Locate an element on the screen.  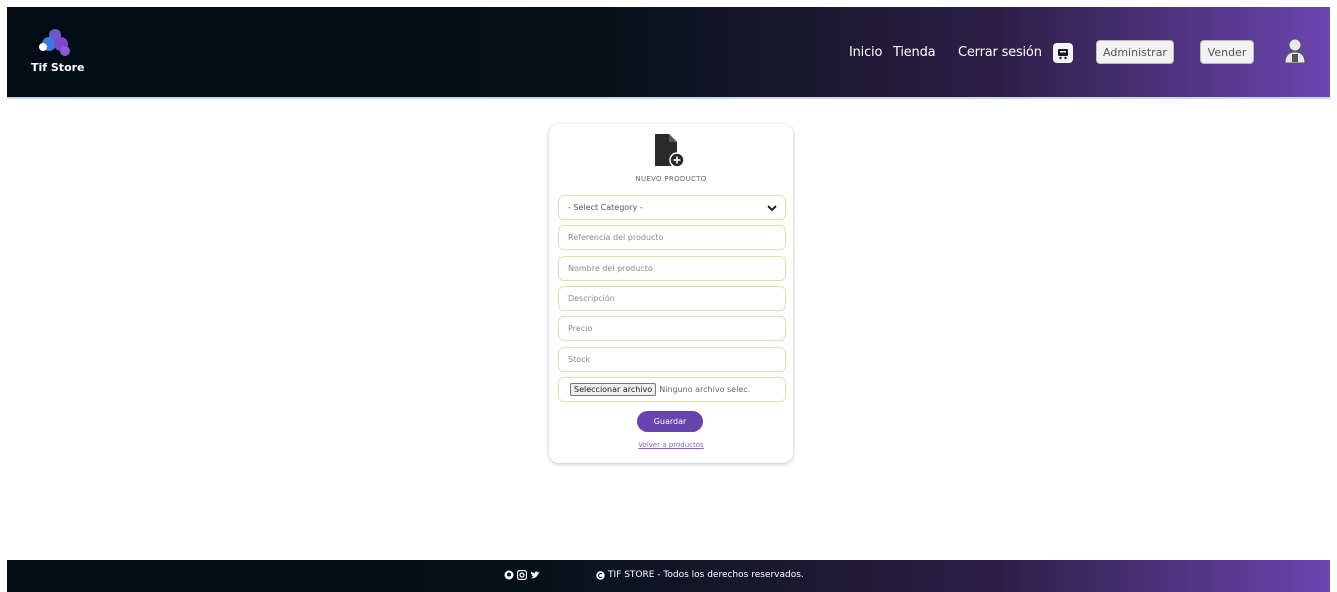
brand: Tif Store is located at coordinates (59, 52).